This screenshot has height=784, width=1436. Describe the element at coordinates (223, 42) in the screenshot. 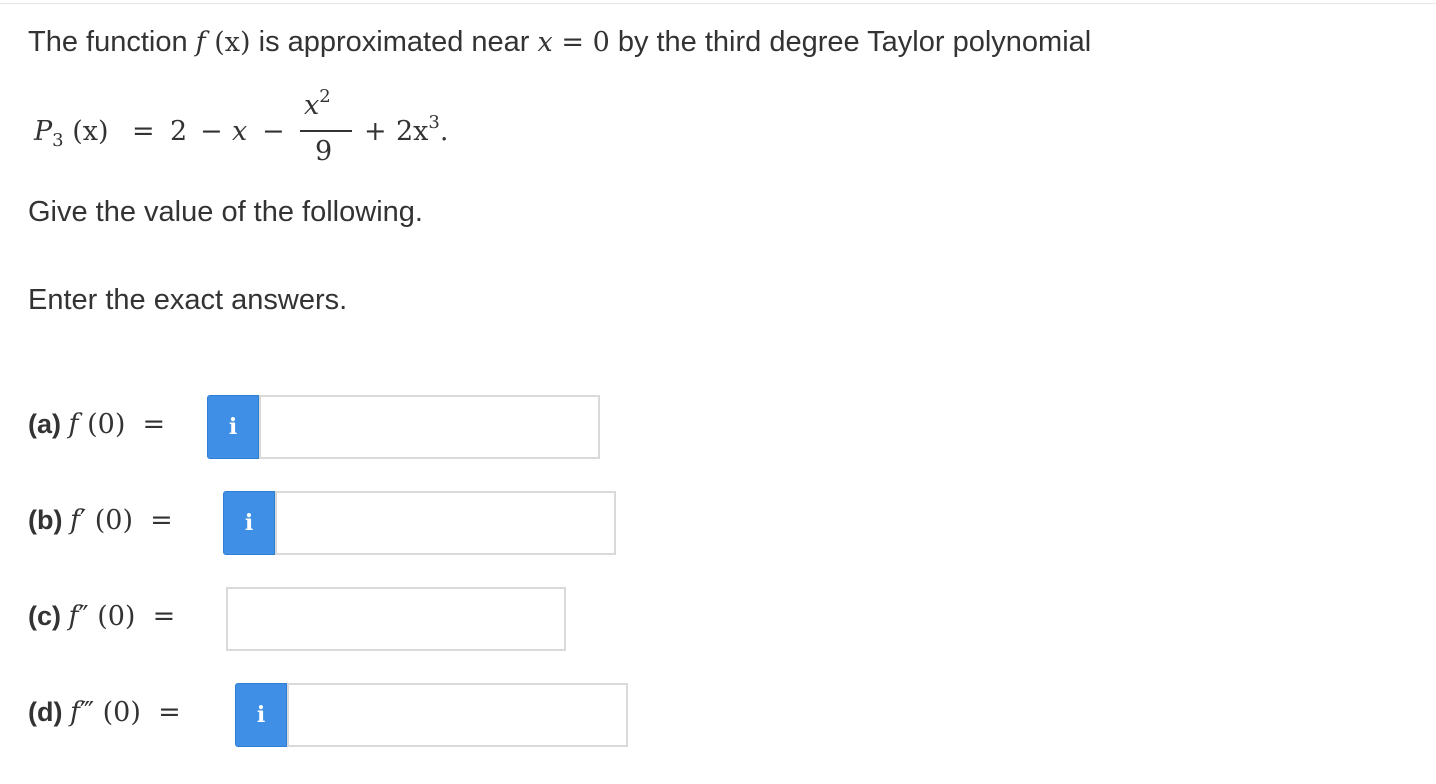

I see `intro-function: f (x)` at that location.